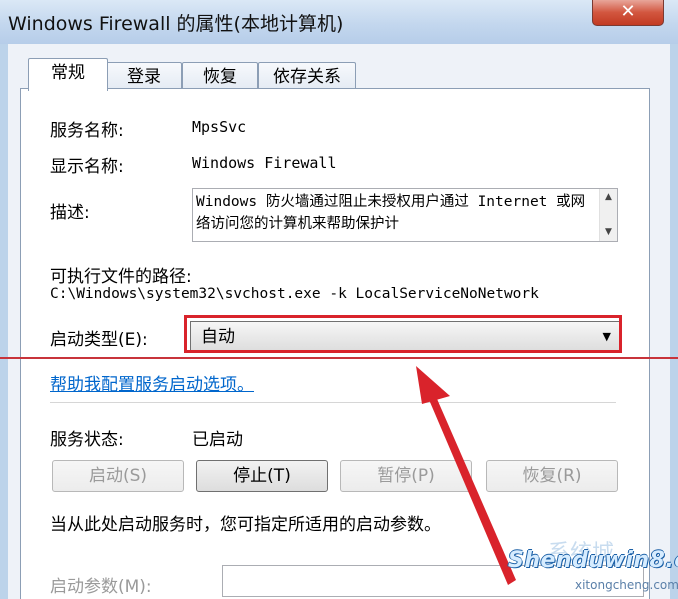 The image size is (678, 599). I want to click on watermark-domain: xitongcheng.com, so click(626, 585).